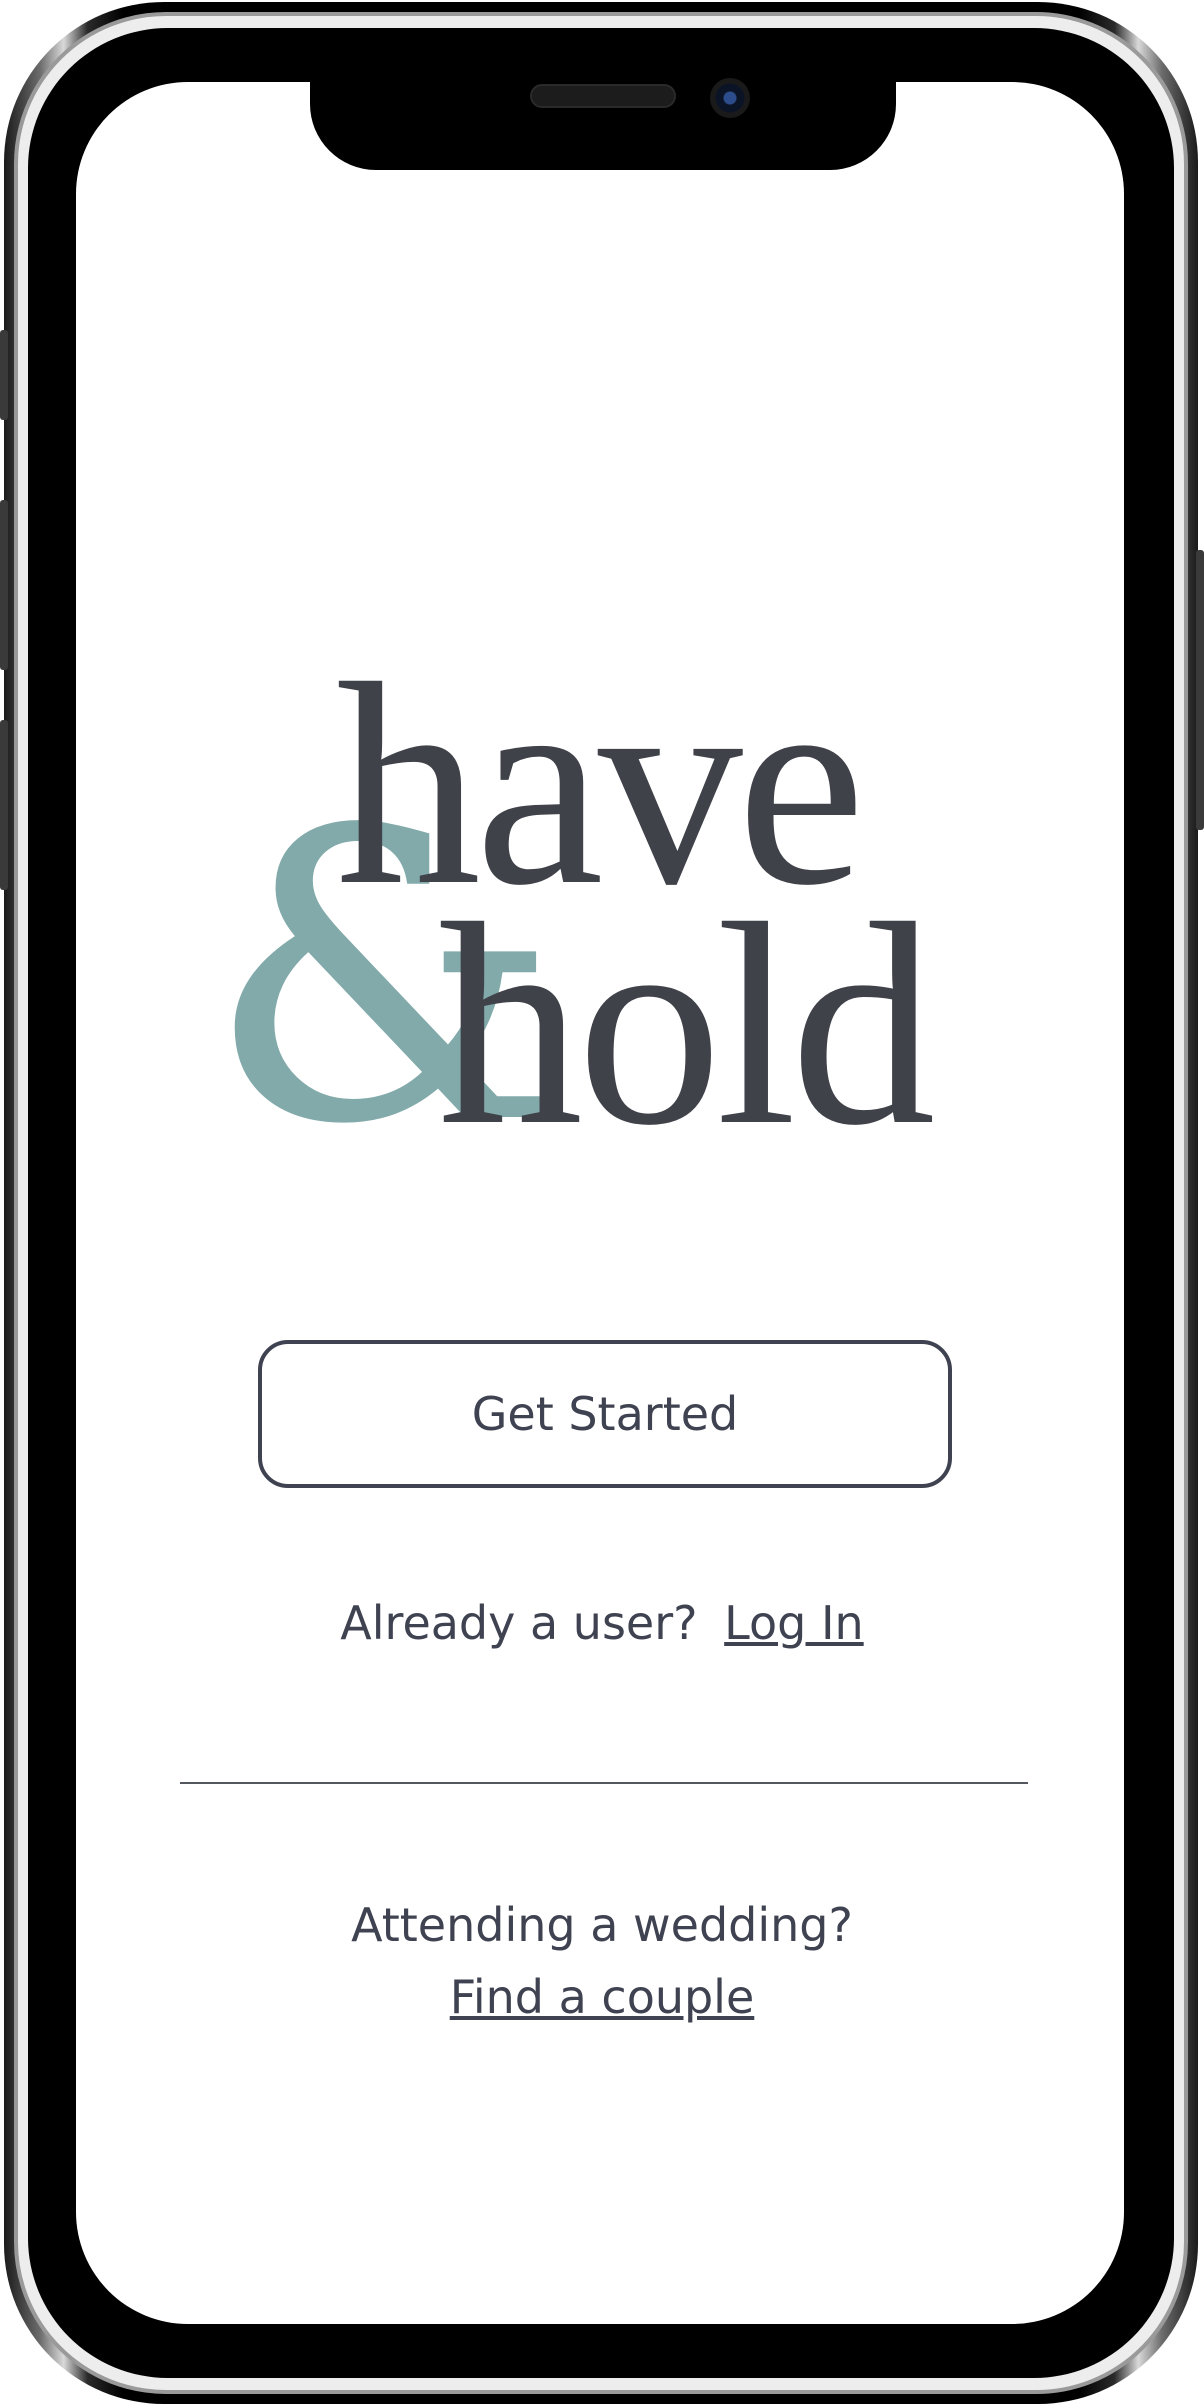 Image resolution: width=1204 pixels, height=2408 pixels. What do you see at coordinates (4, 585) in the screenshot?
I see `volume-up-button` at bounding box center [4, 585].